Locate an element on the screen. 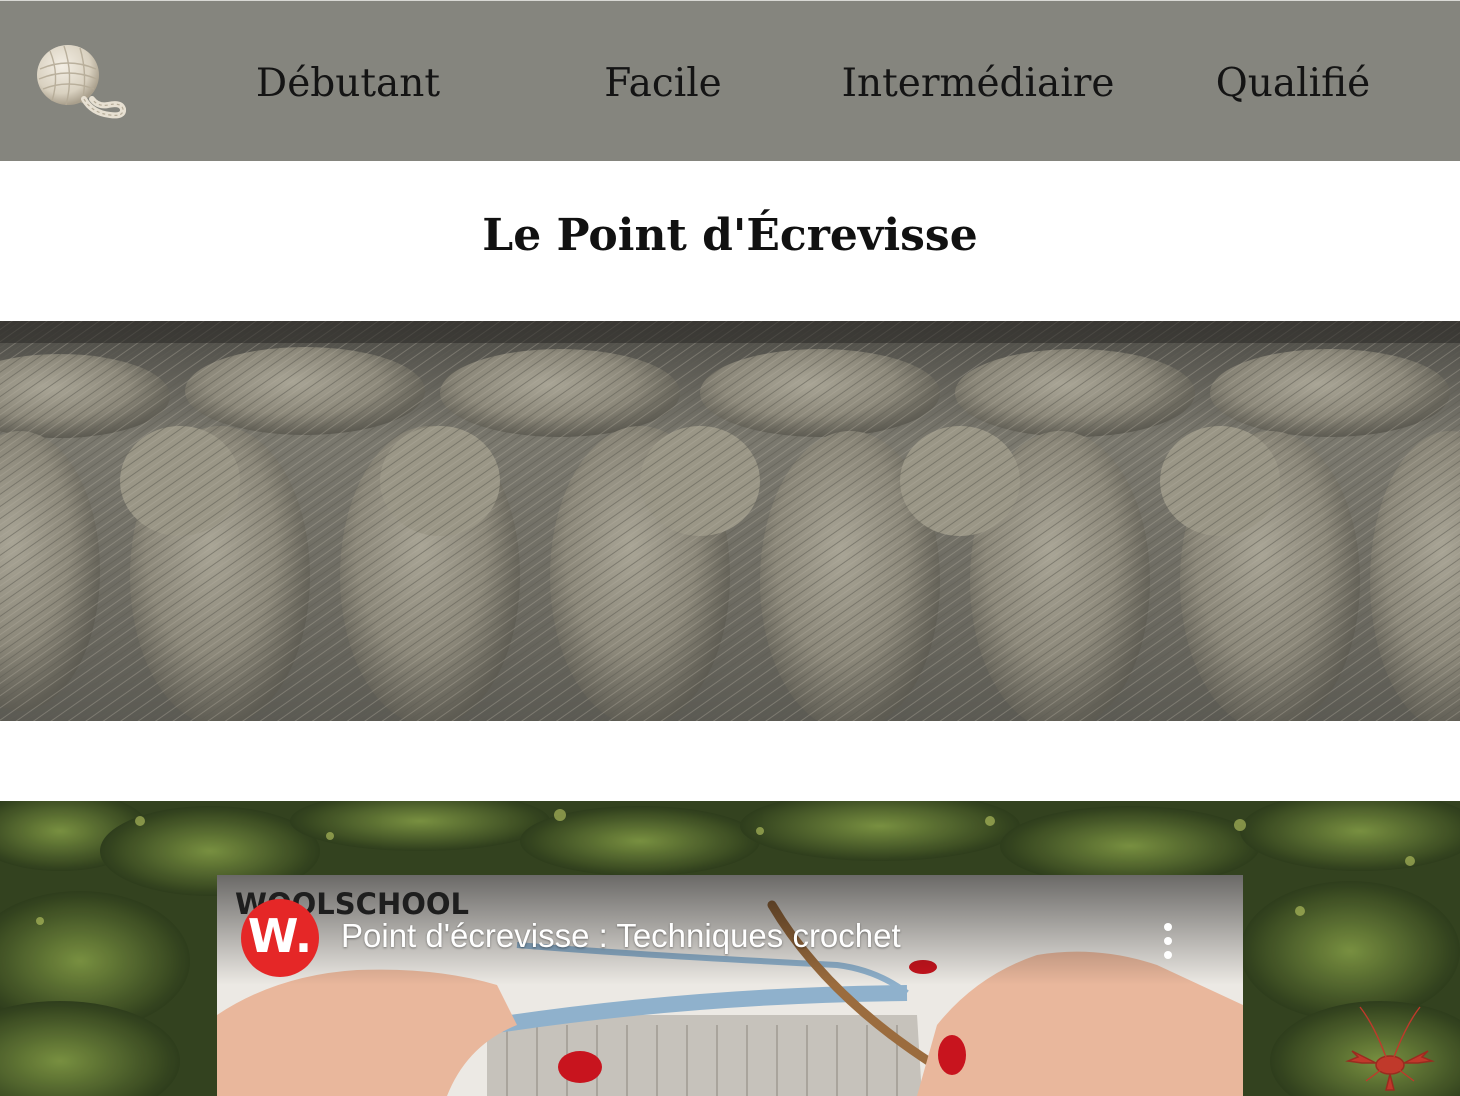  site-header: Débutant Facile Intermédiaire Qualifié is located at coordinates (730, 80).